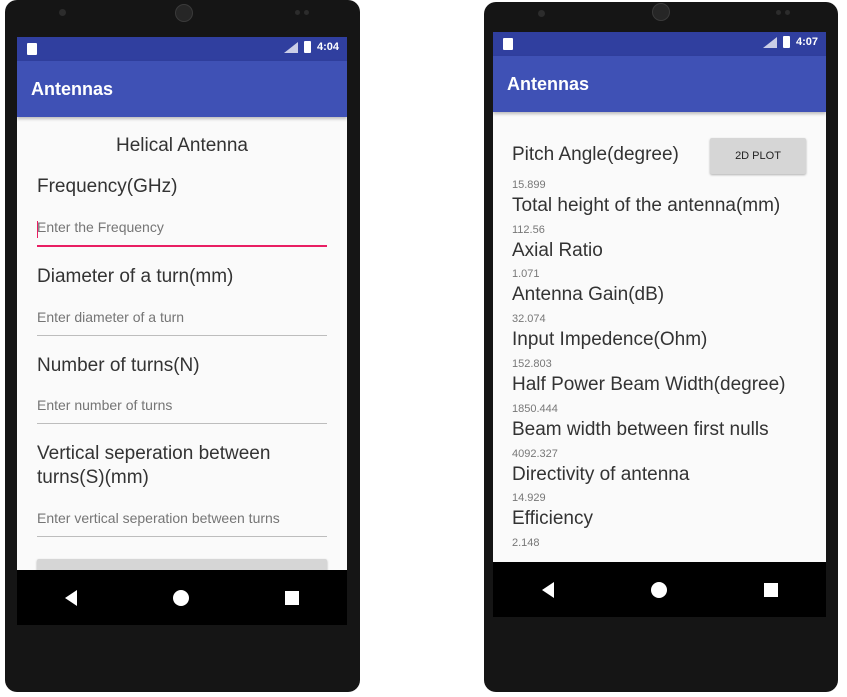 Image resolution: width=847 pixels, height=697 pixels. I want to click on axial-ratio-label: Axial Ratio, so click(557, 250).